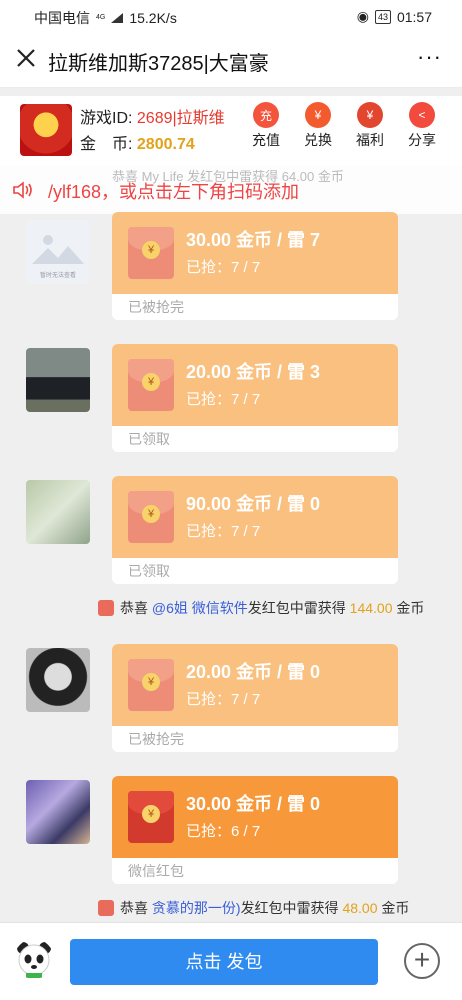 The width and height of the screenshot is (462, 1000). What do you see at coordinates (165, 144) in the screenshot?
I see `coin-balance: 2800.74` at bounding box center [165, 144].